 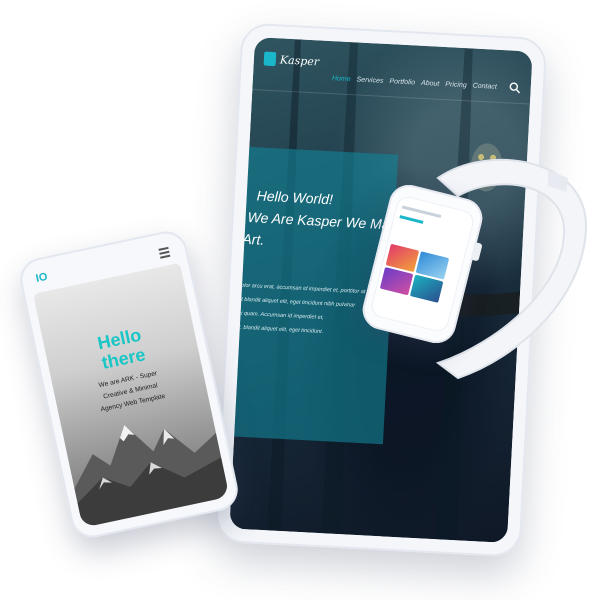 What do you see at coordinates (253, 239) in the screenshot?
I see `hero-heading-3: Art.` at bounding box center [253, 239].